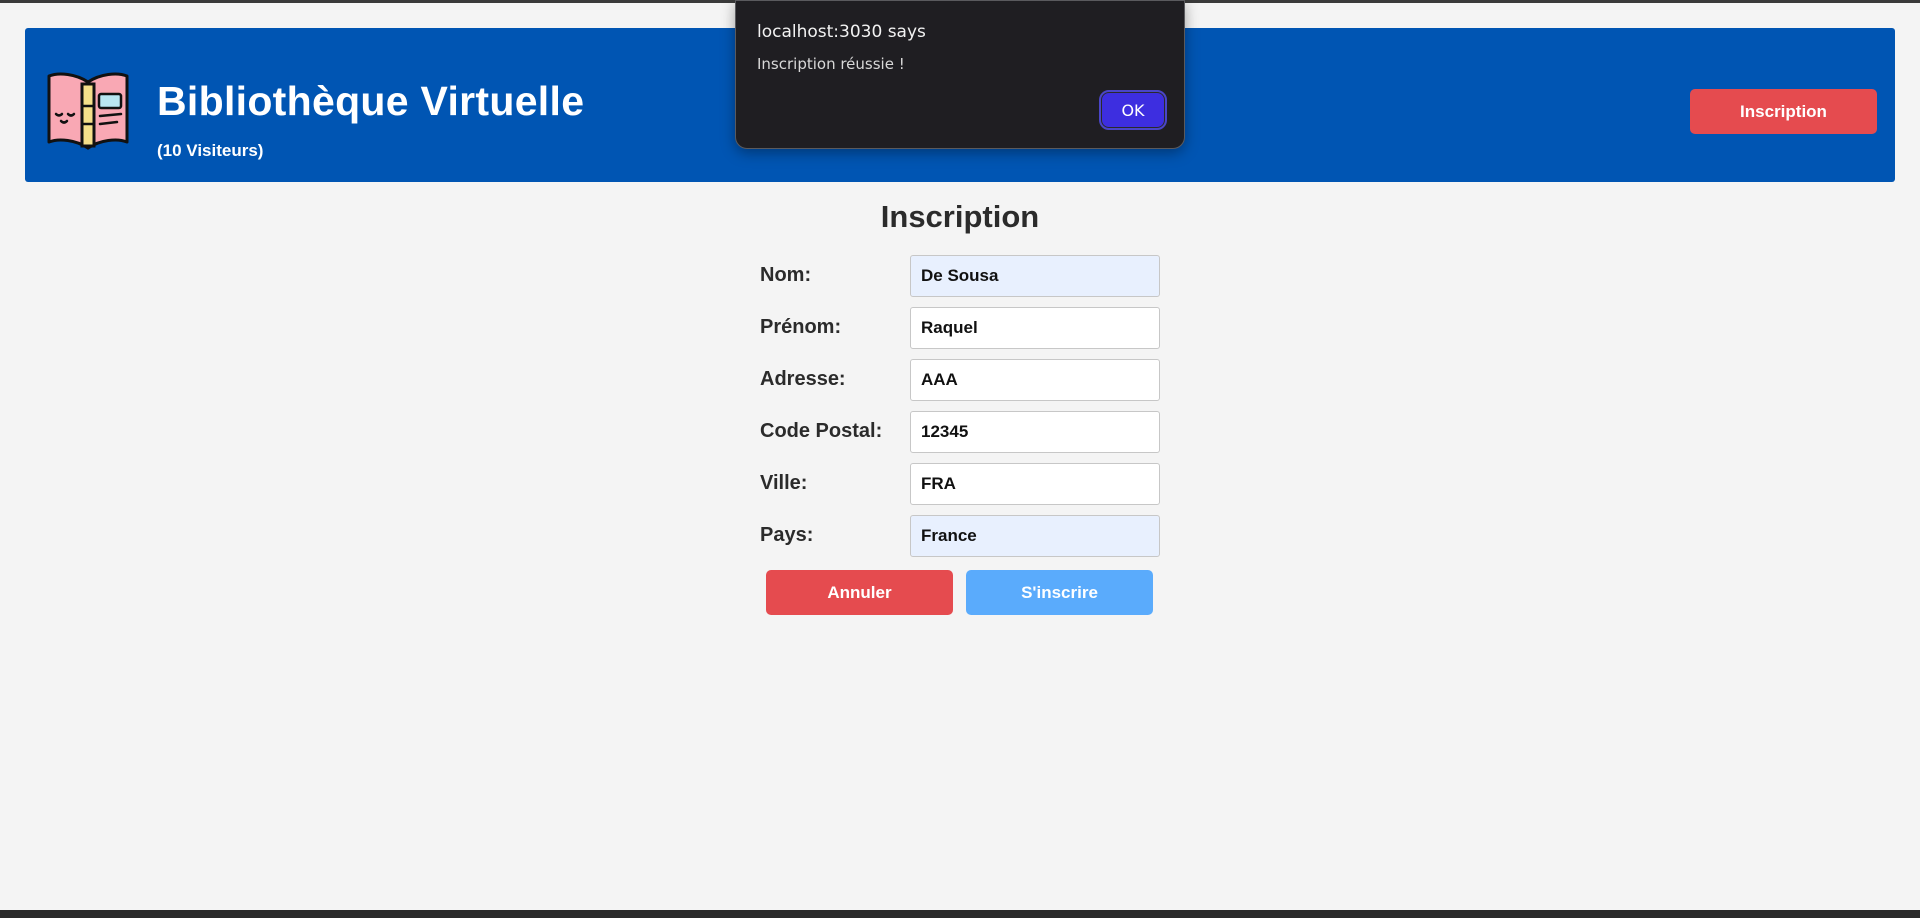 This screenshot has height=918, width=1920. Describe the element at coordinates (787, 535) in the screenshot. I see `pays-label: Pays:` at that location.